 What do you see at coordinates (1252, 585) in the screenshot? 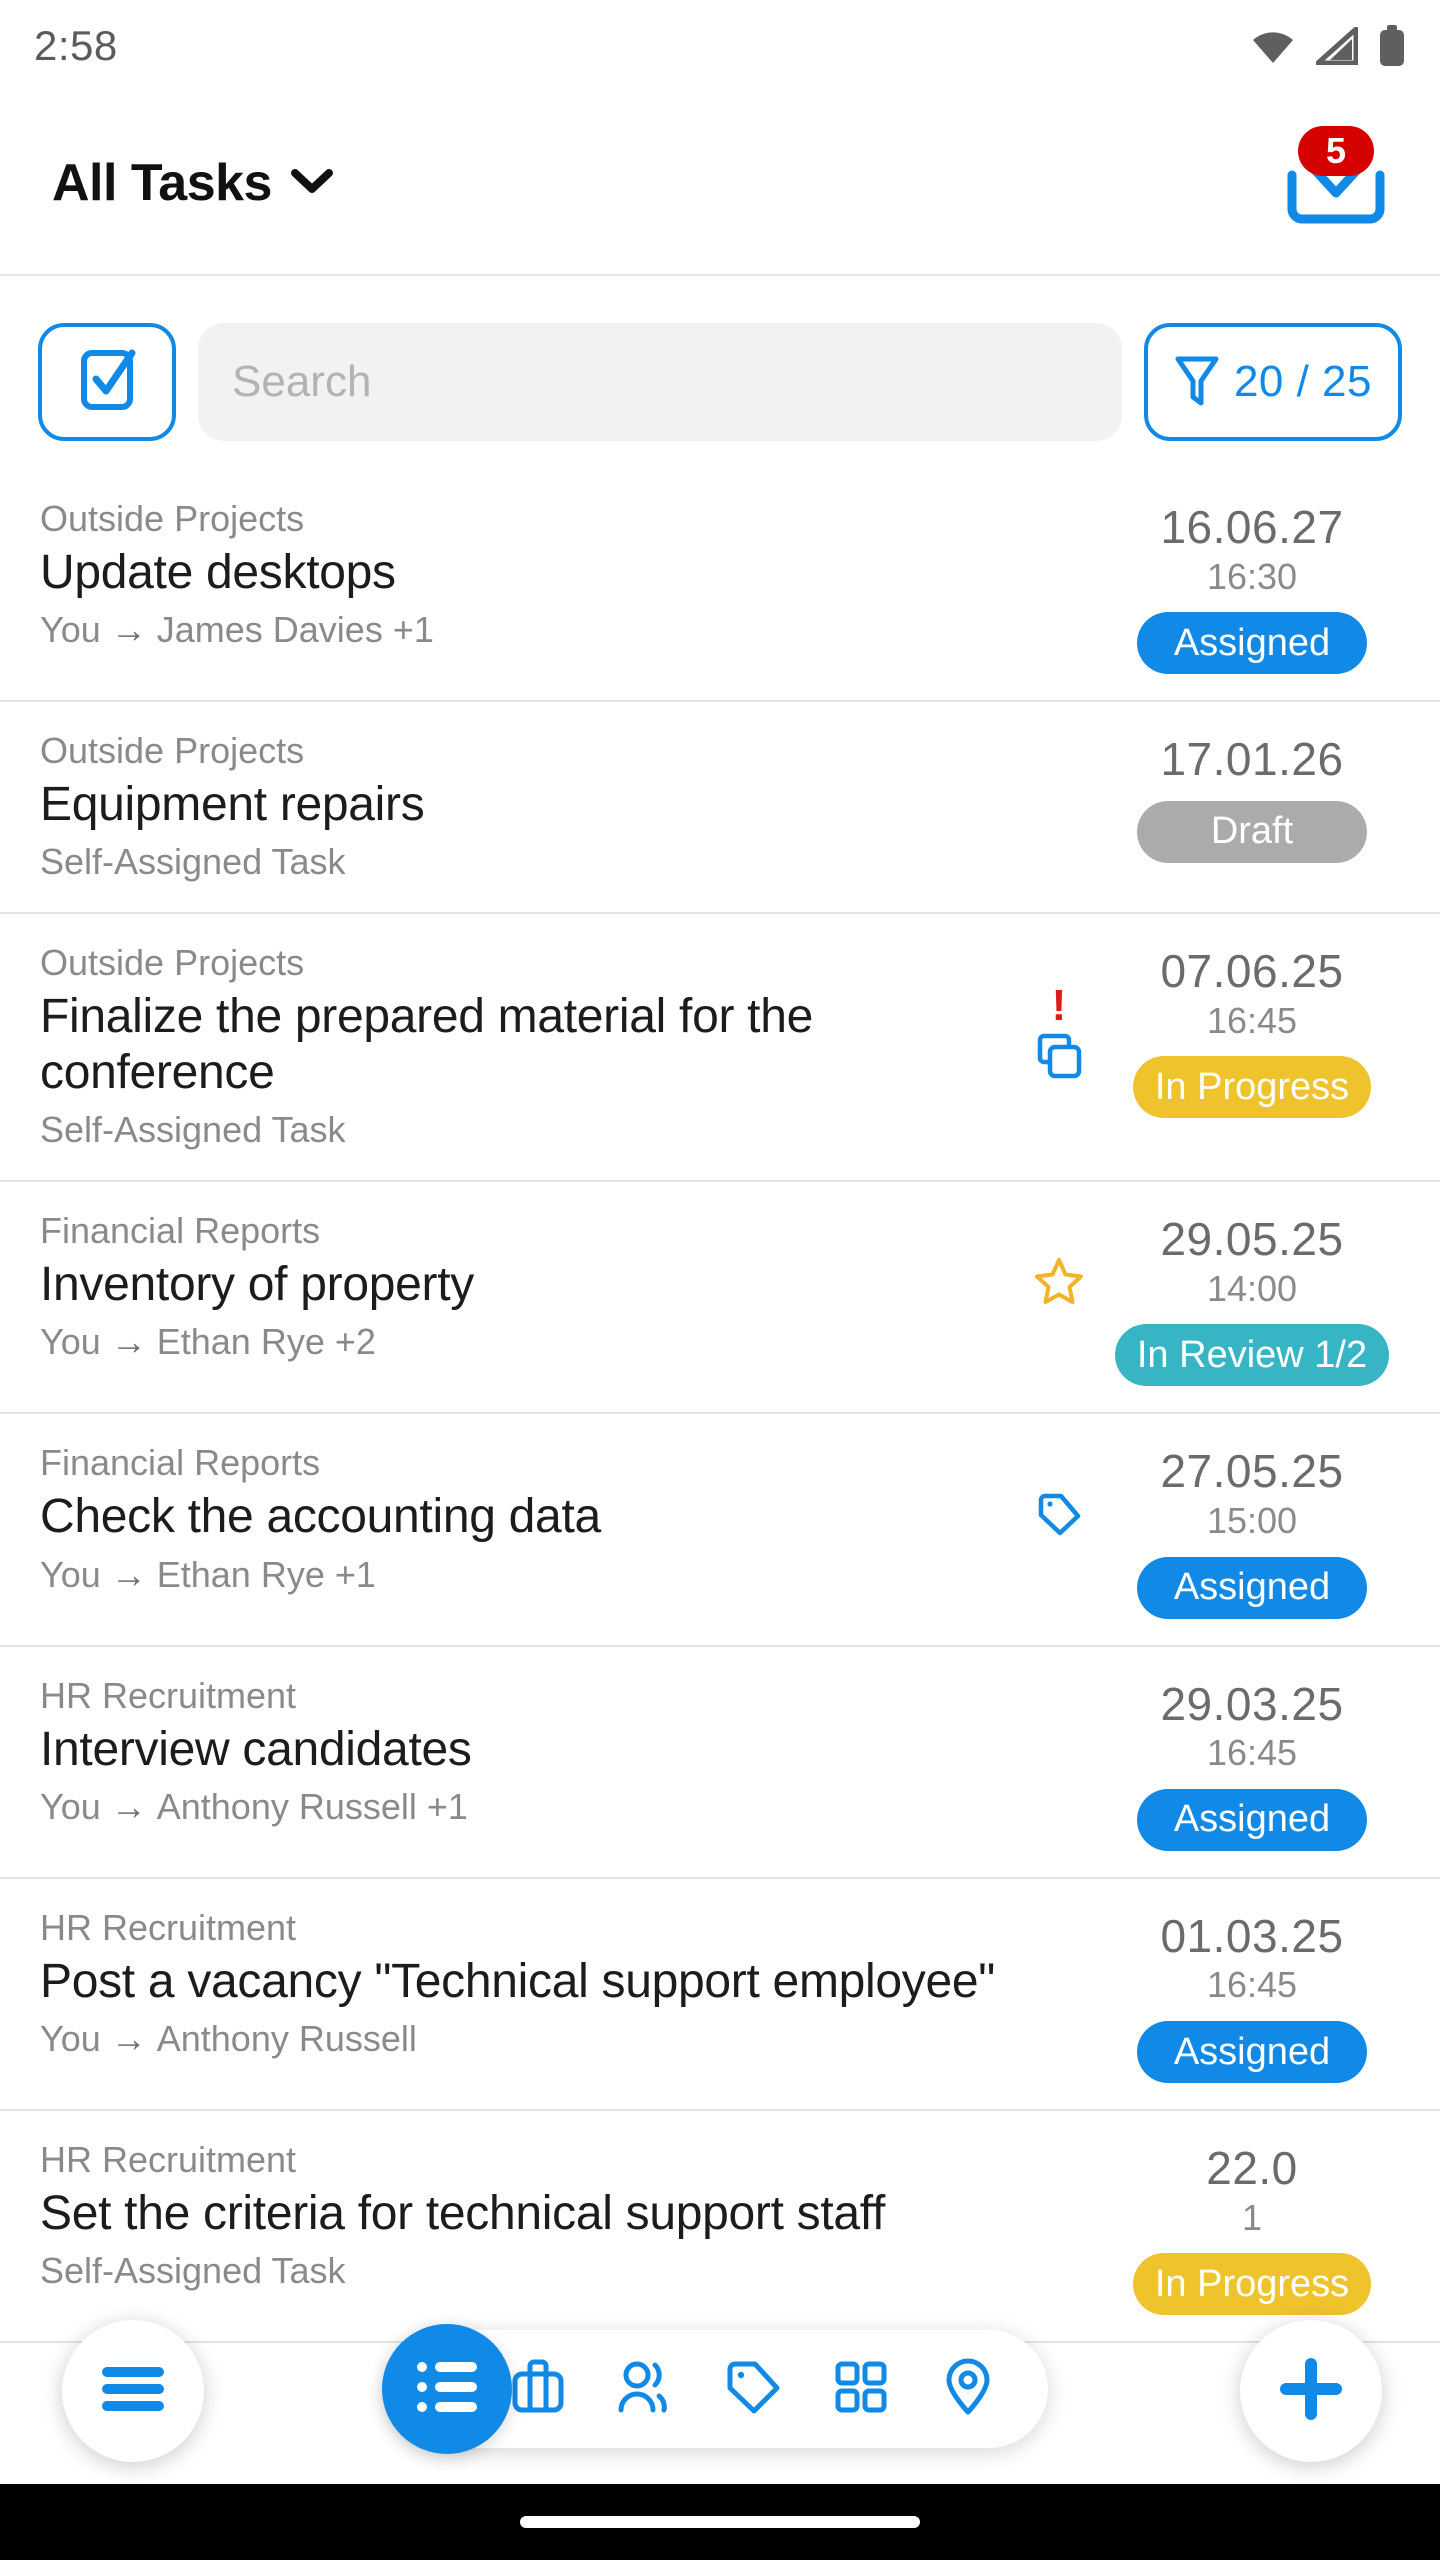
I see `task-meta: 16.06.27 16:30 Assigned` at bounding box center [1252, 585].